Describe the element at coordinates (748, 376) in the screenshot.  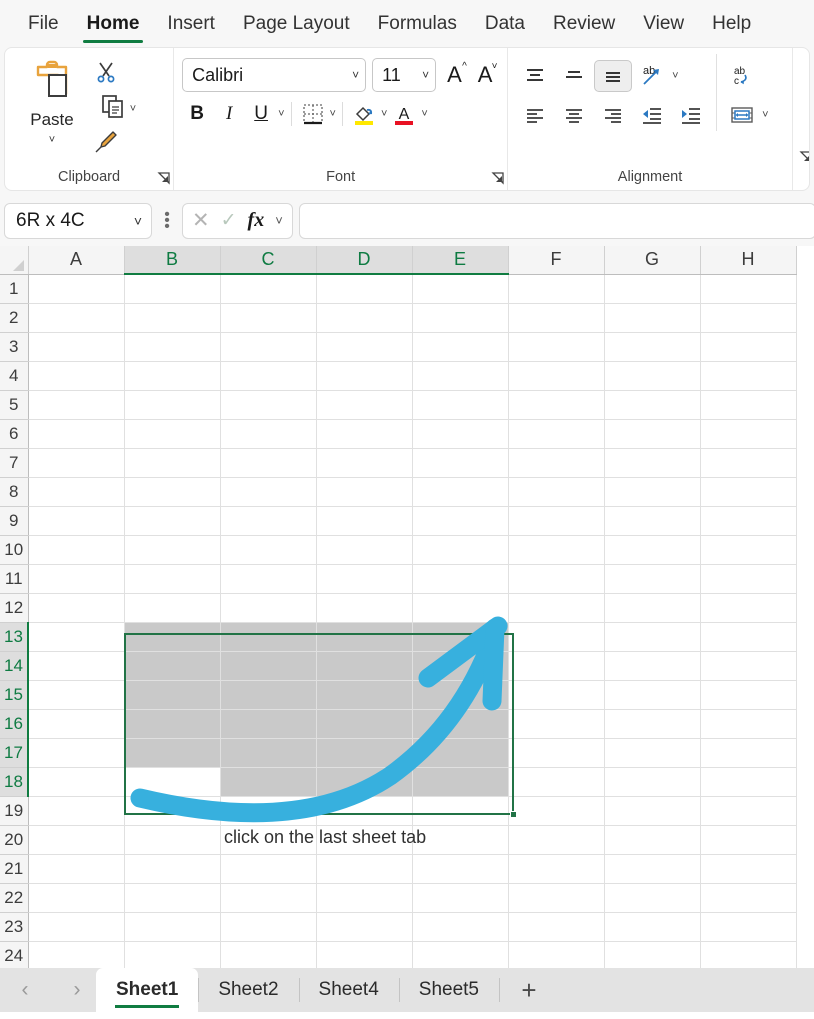
I see `cell-H4` at that location.